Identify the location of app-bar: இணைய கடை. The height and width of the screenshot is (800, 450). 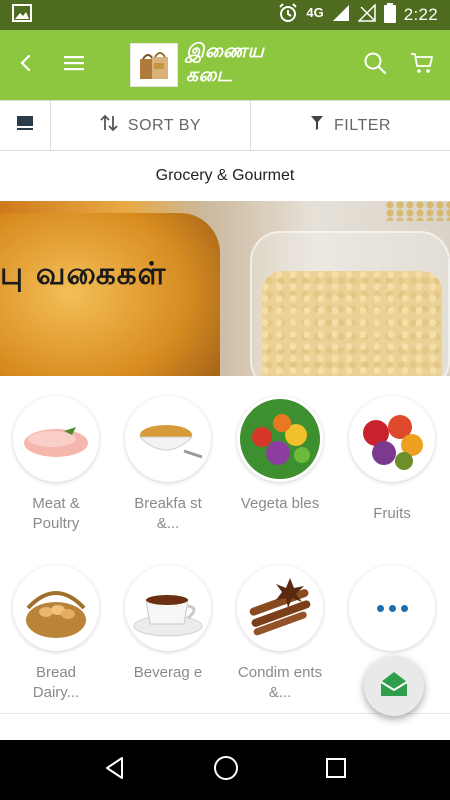
(225, 65).